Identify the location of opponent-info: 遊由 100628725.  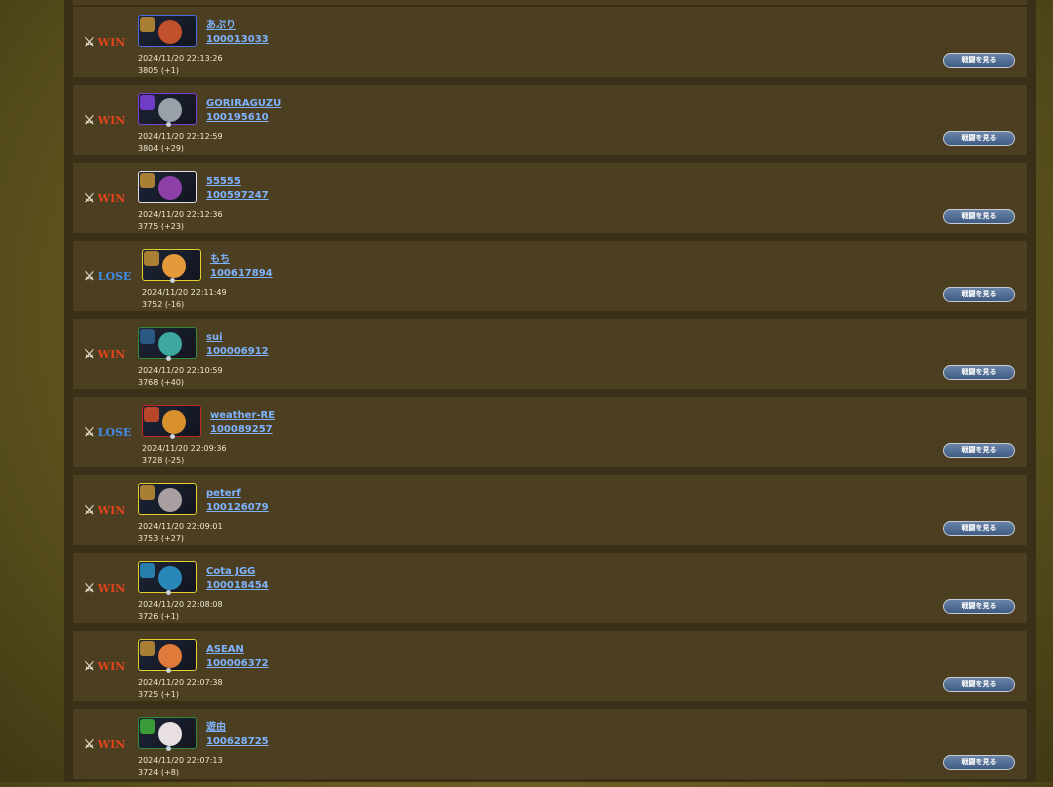
(237, 735).